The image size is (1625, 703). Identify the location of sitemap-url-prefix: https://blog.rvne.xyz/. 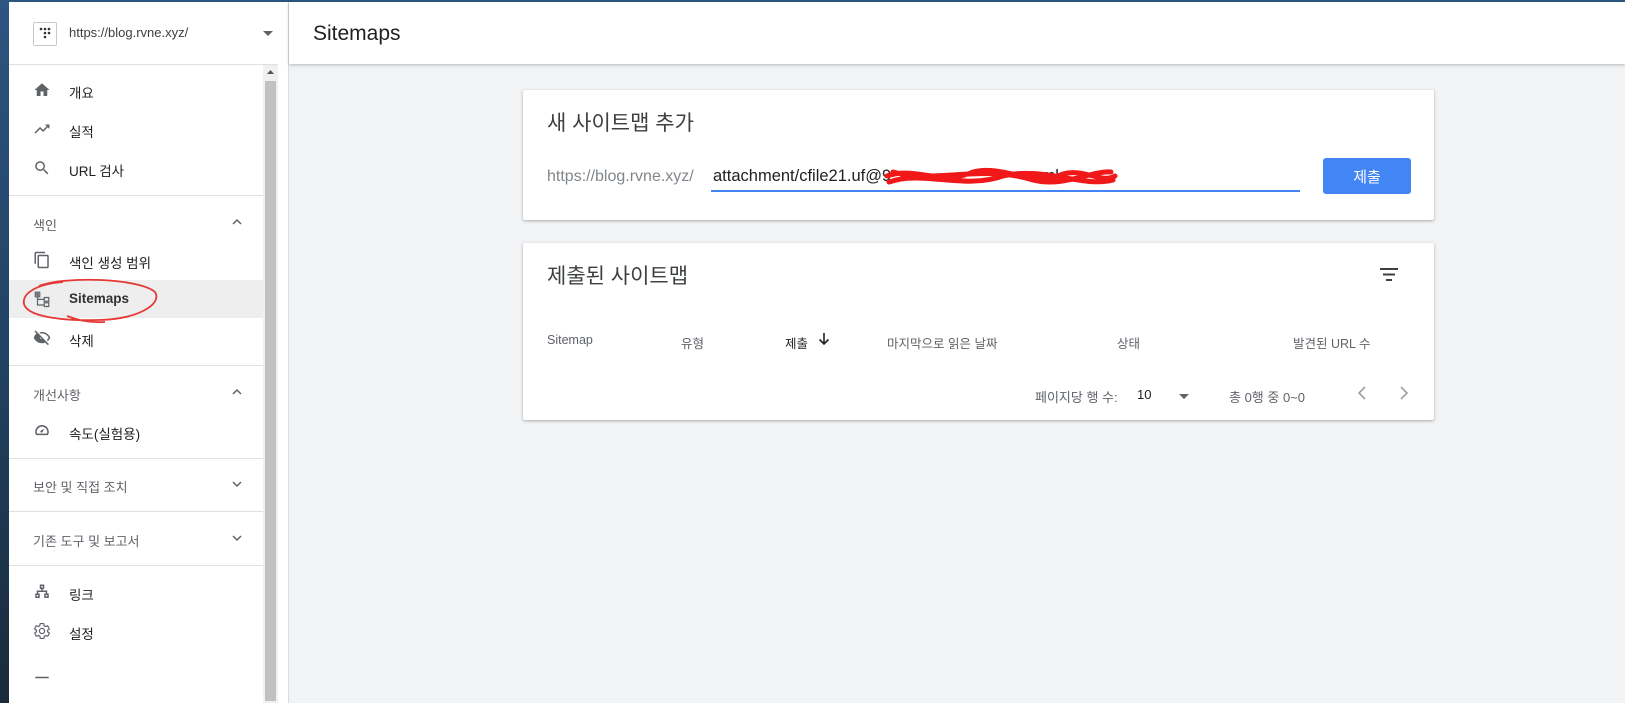
(620, 176).